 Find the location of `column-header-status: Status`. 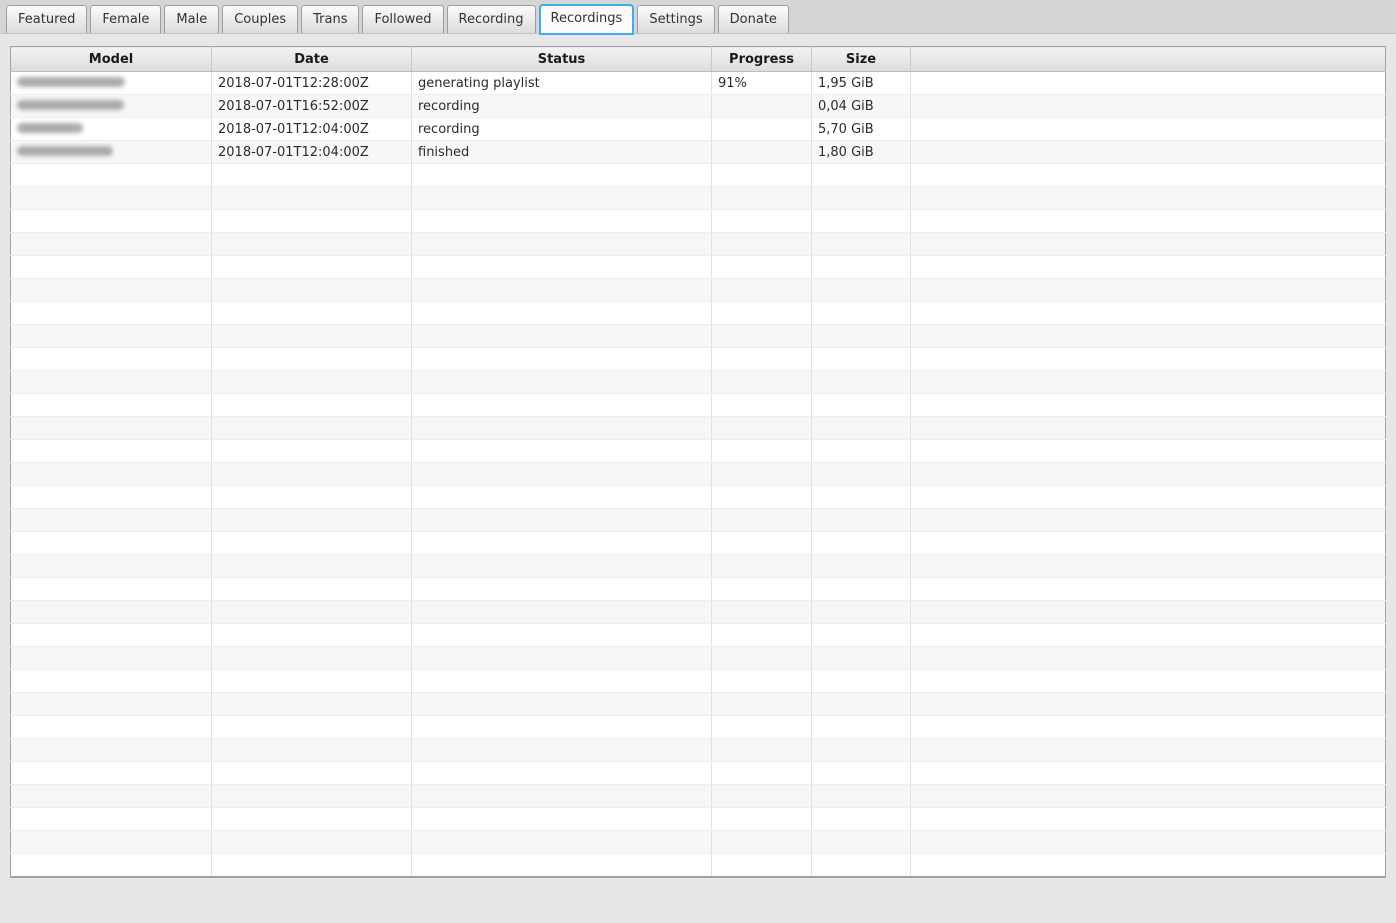

column-header-status: Status is located at coordinates (561, 59).